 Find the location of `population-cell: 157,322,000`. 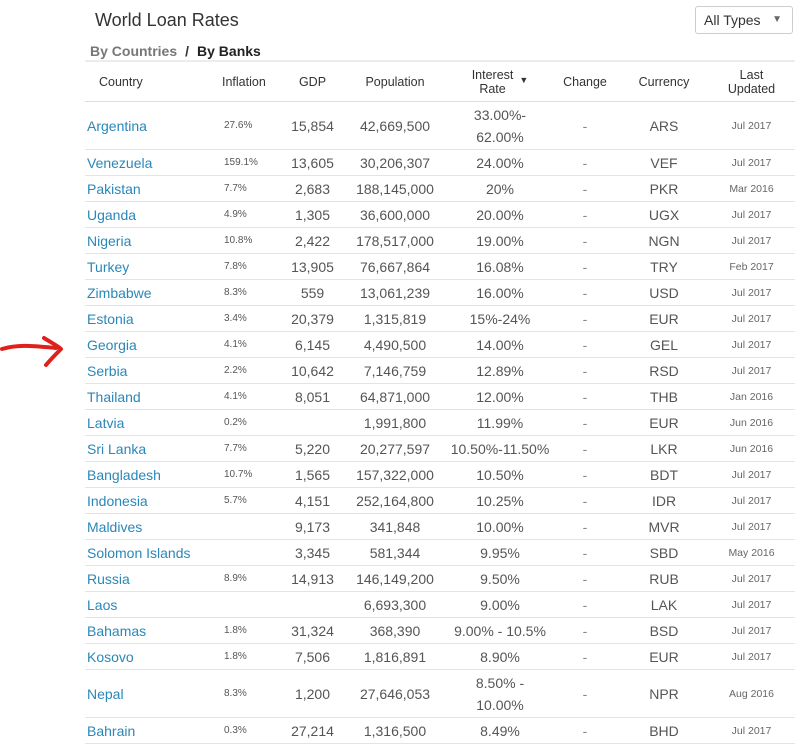

population-cell: 157,322,000 is located at coordinates (395, 474).